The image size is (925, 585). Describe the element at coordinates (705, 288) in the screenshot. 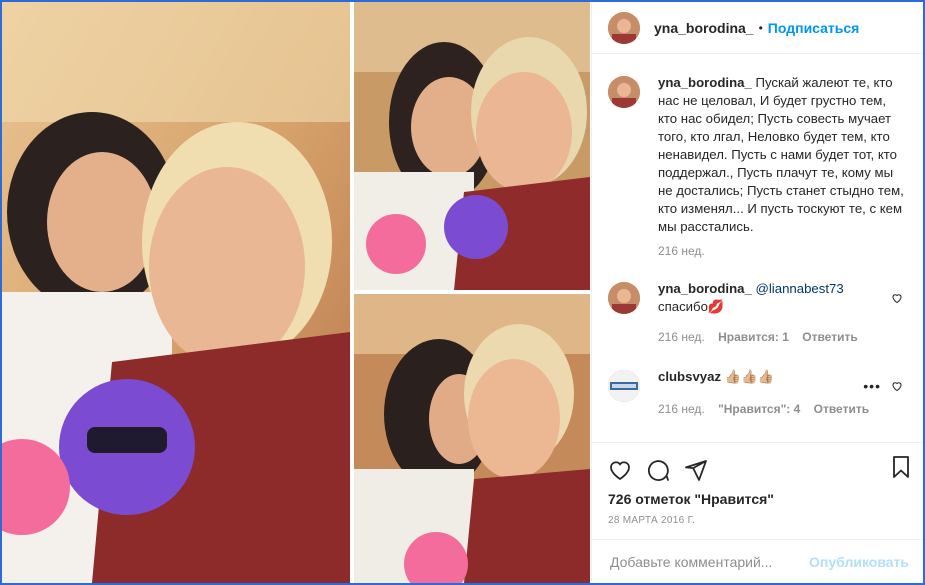

I see `comment-username: yna_borodina_` at that location.